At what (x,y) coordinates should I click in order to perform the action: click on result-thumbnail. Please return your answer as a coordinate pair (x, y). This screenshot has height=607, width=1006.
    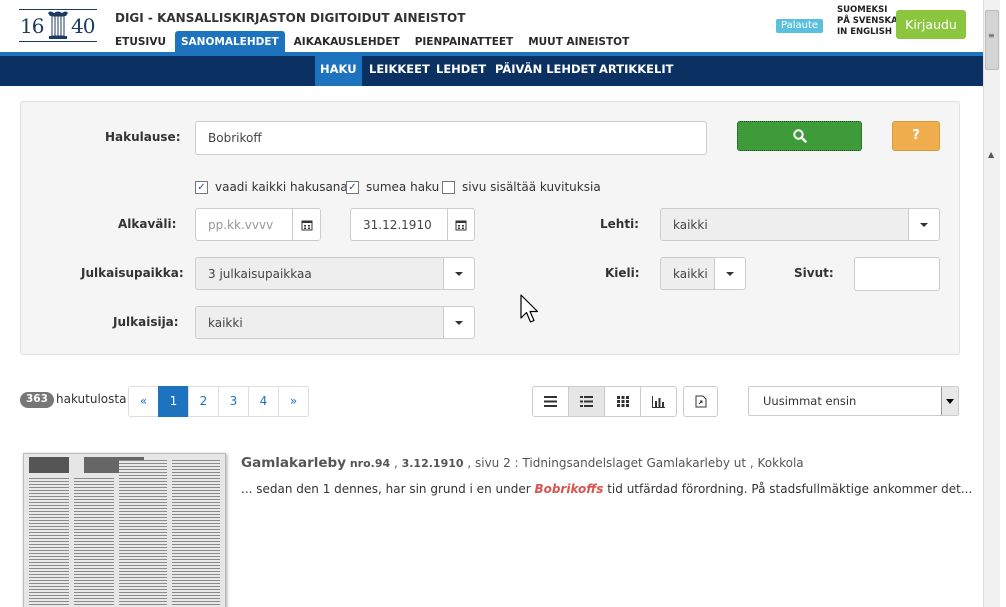
    Looking at the image, I should click on (124, 530).